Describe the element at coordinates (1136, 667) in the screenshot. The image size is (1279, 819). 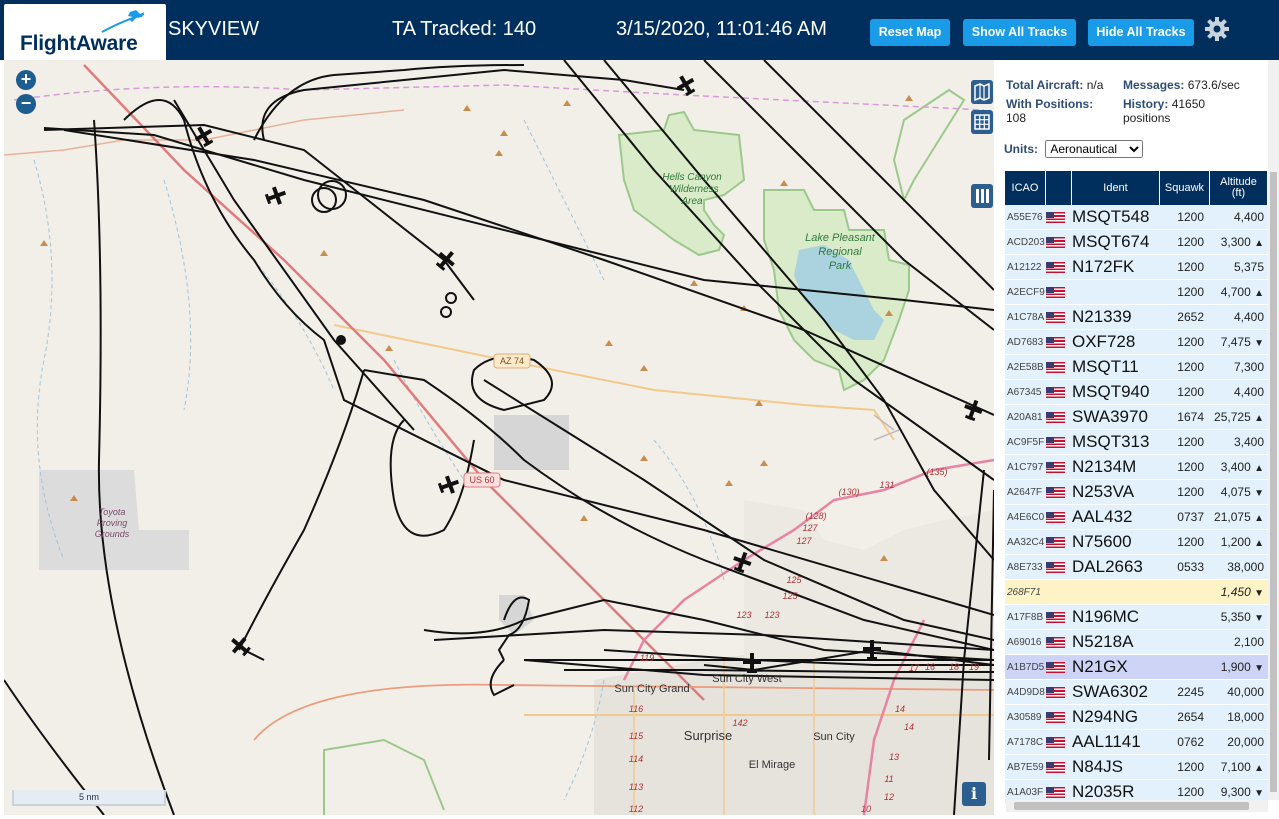
I see `table-row: A1B7D5 N21GX 1,900 ▼` at that location.